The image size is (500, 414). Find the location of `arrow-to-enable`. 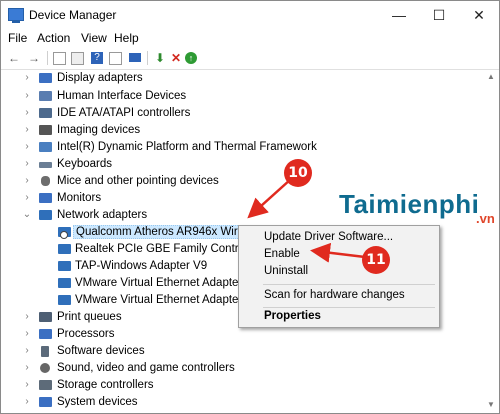

arrow-to-enable is located at coordinates (338, 252).